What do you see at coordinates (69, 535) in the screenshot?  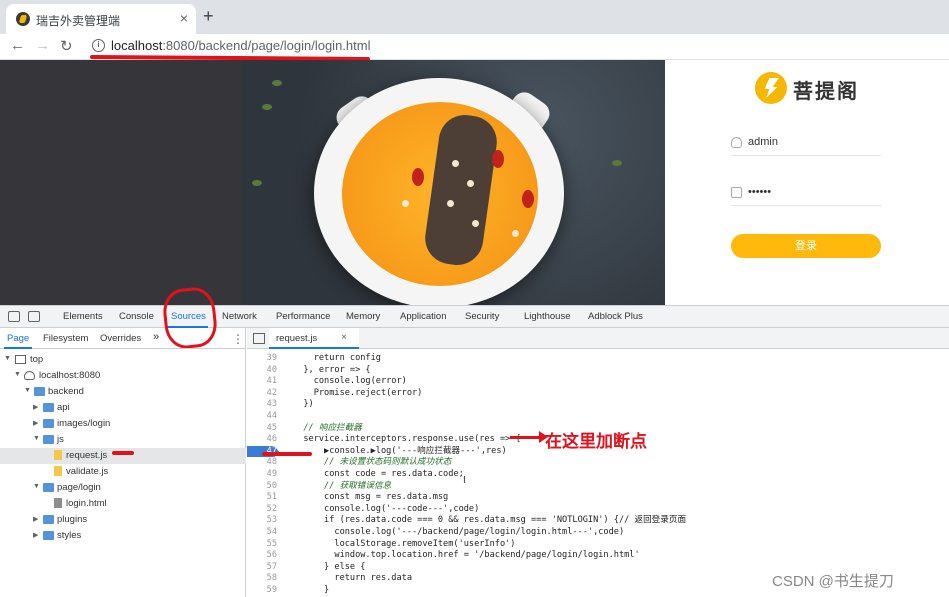 I see `tree-label: styles` at bounding box center [69, 535].